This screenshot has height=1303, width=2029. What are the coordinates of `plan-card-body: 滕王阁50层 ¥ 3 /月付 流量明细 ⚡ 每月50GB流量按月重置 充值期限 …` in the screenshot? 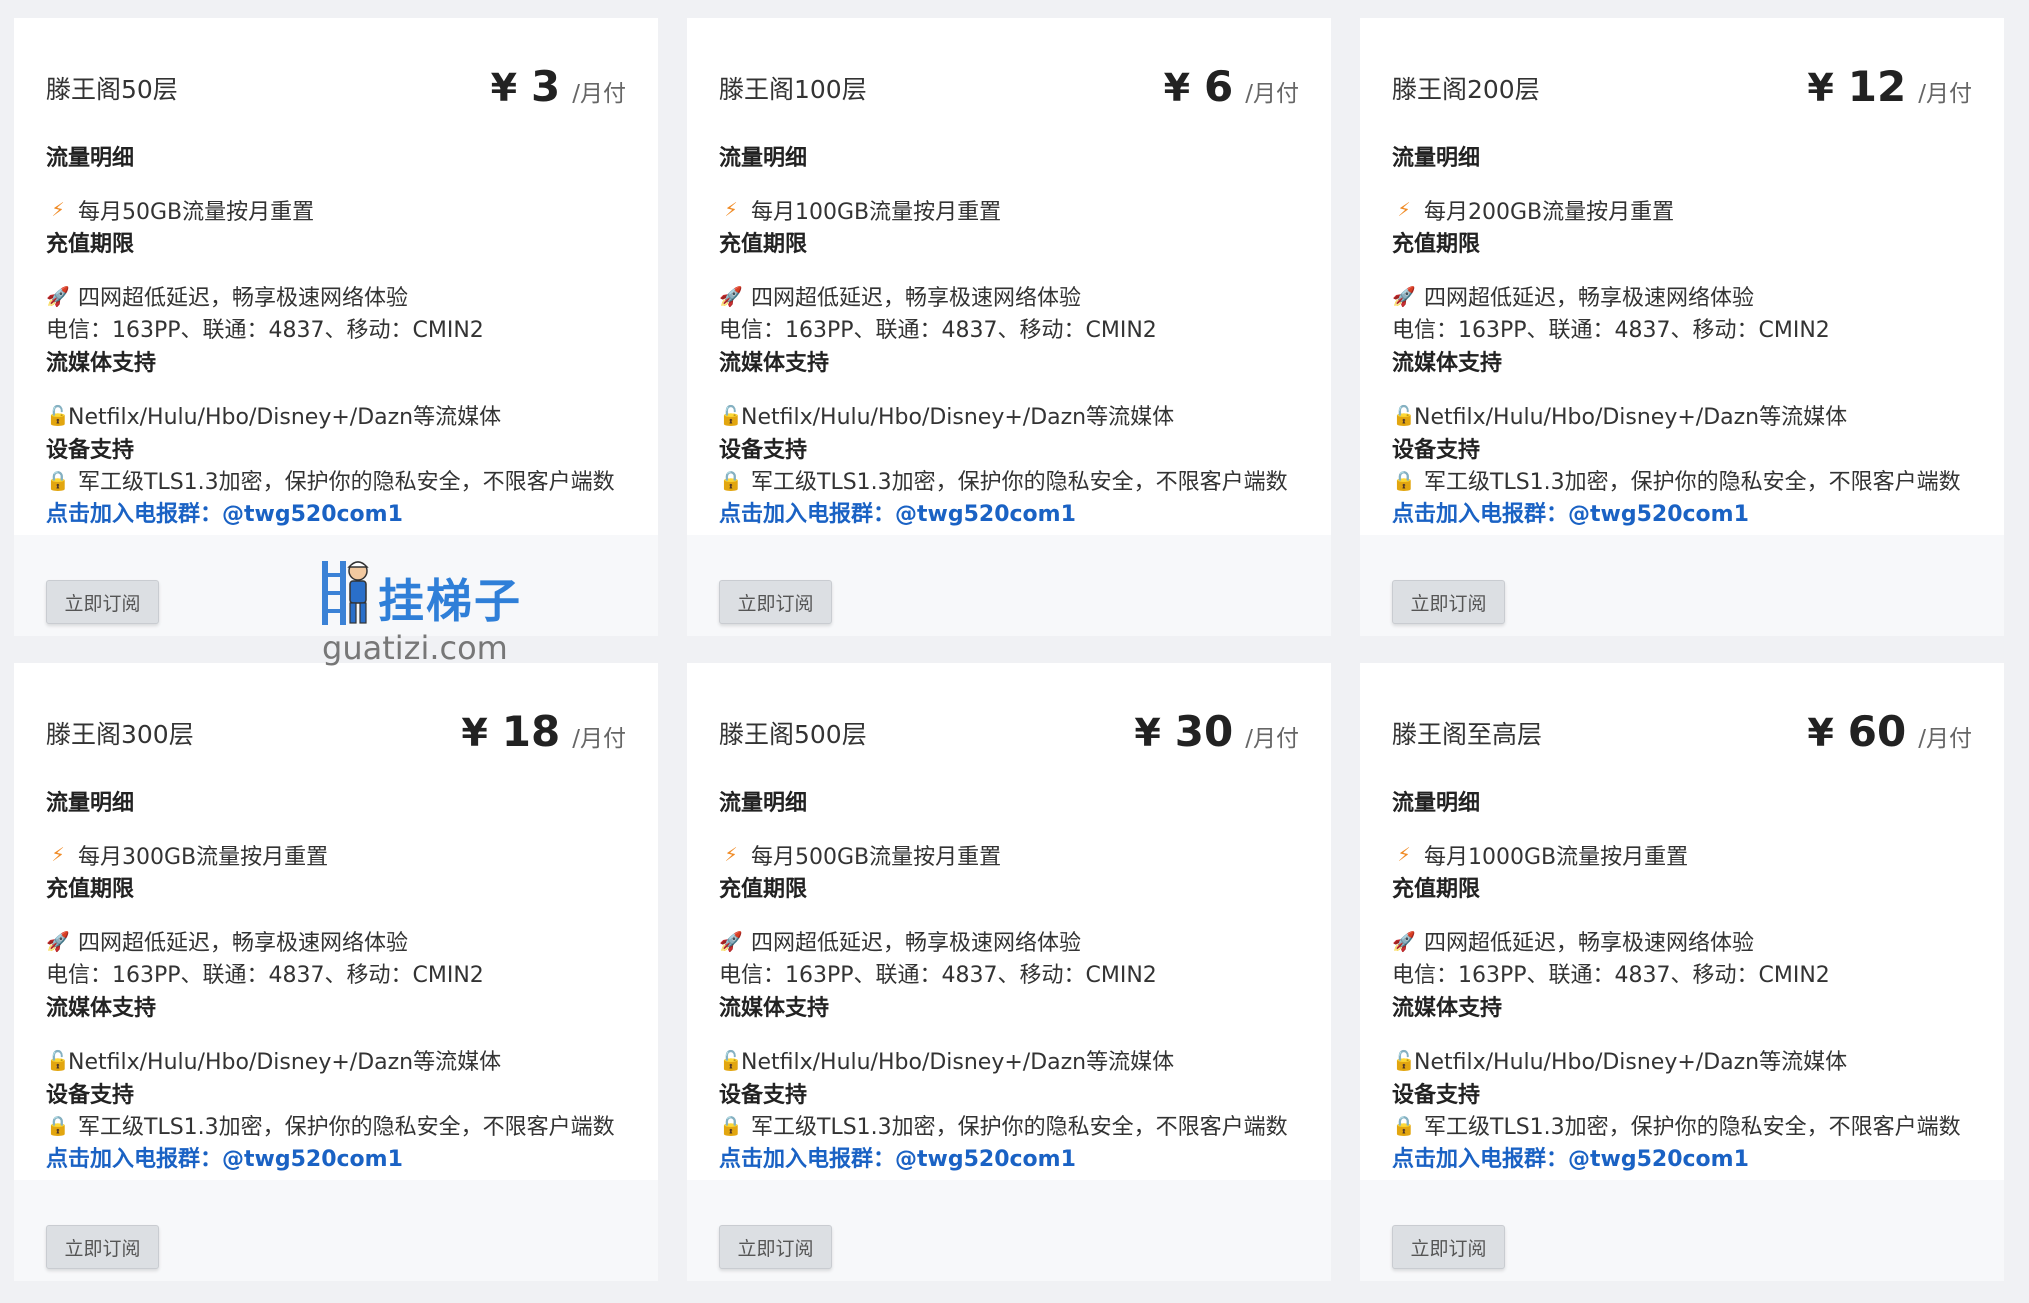 It's located at (336, 276).